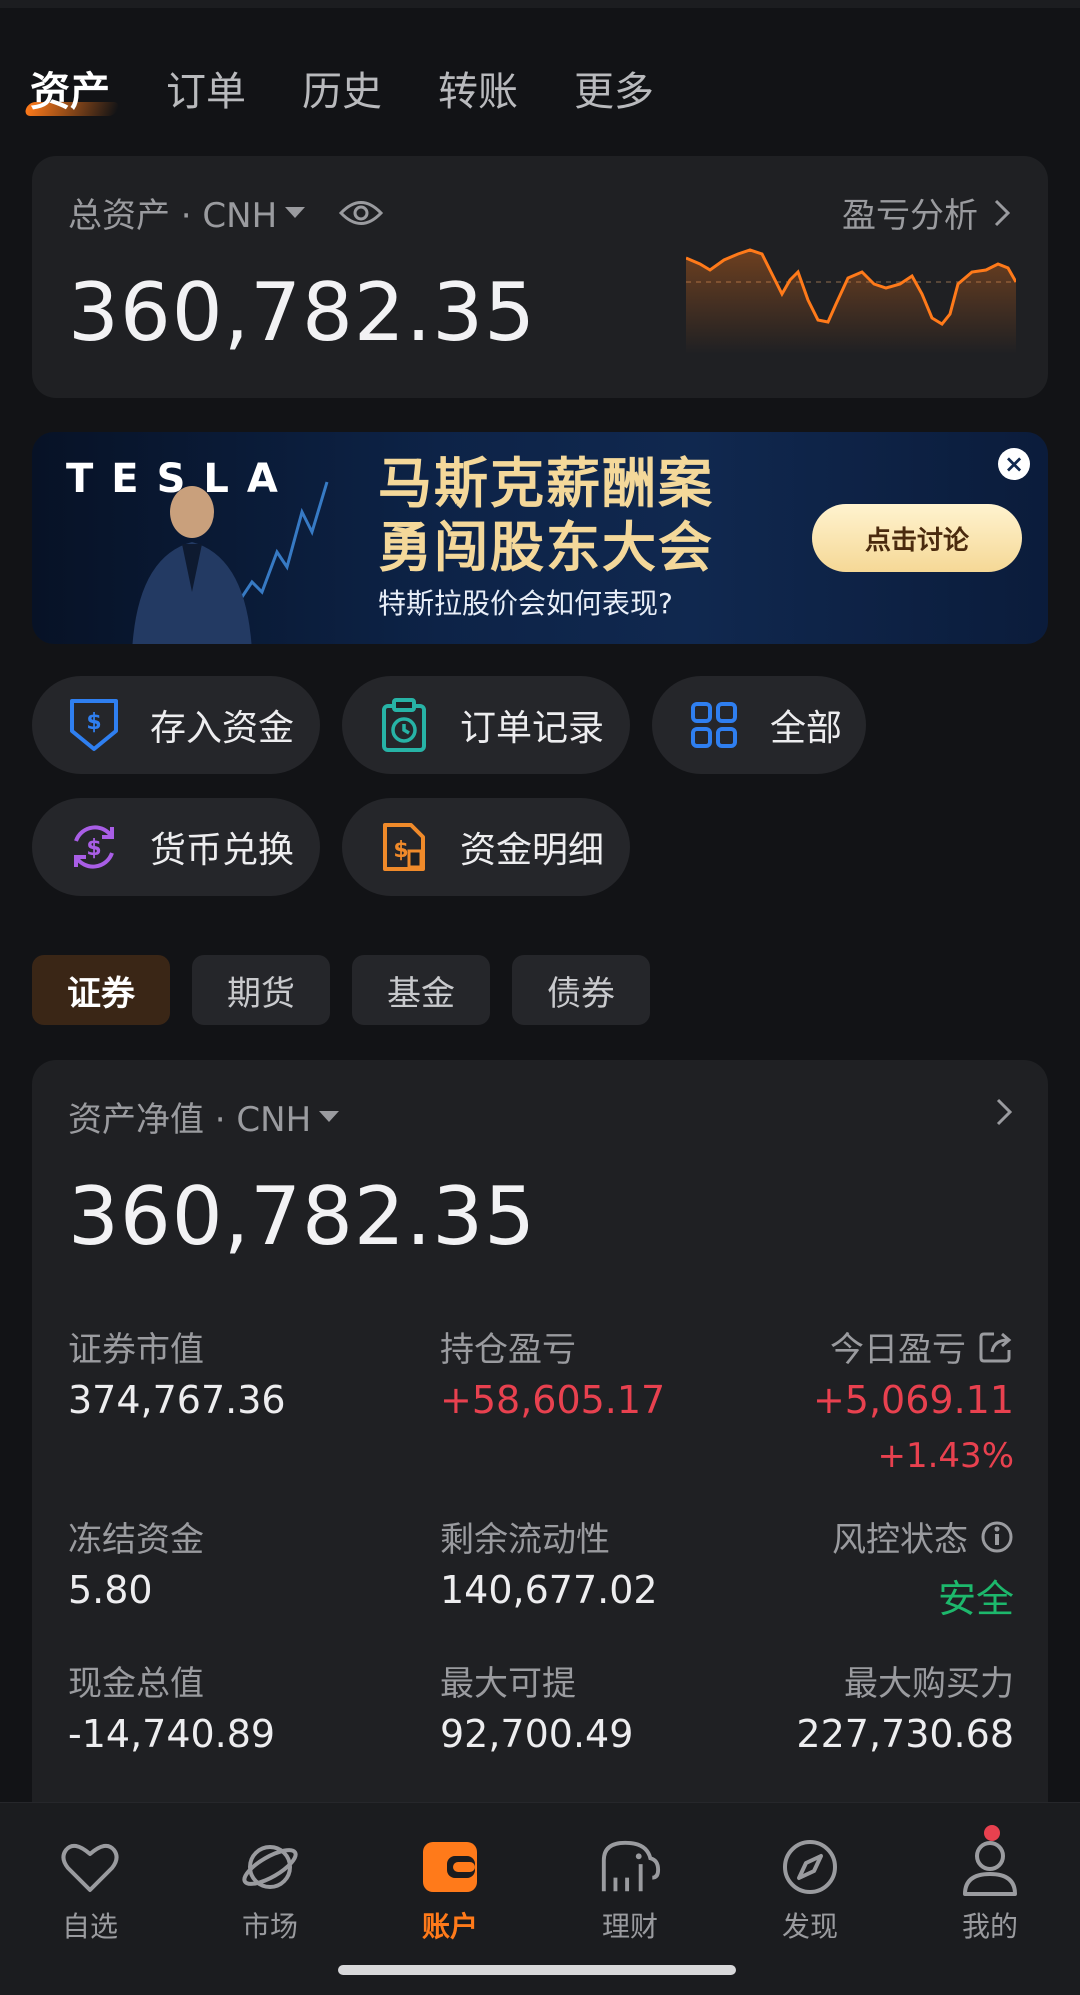 This screenshot has width=1080, height=1995. Describe the element at coordinates (508, 1350) in the screenshot. I see `position-pl-label: 持仓盈亏` at that location.